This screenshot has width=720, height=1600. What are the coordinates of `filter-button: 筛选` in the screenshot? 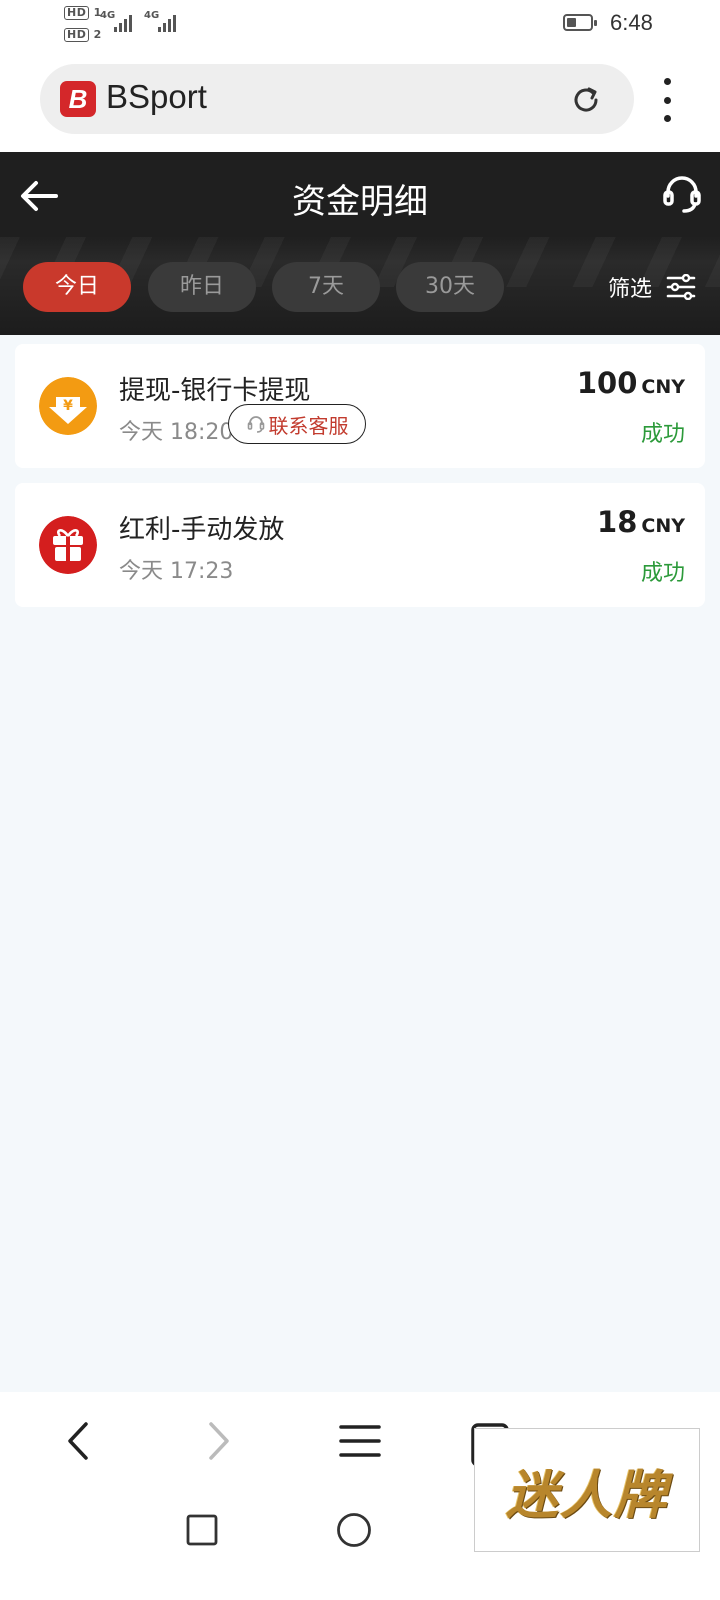 It's located at (652, 287).